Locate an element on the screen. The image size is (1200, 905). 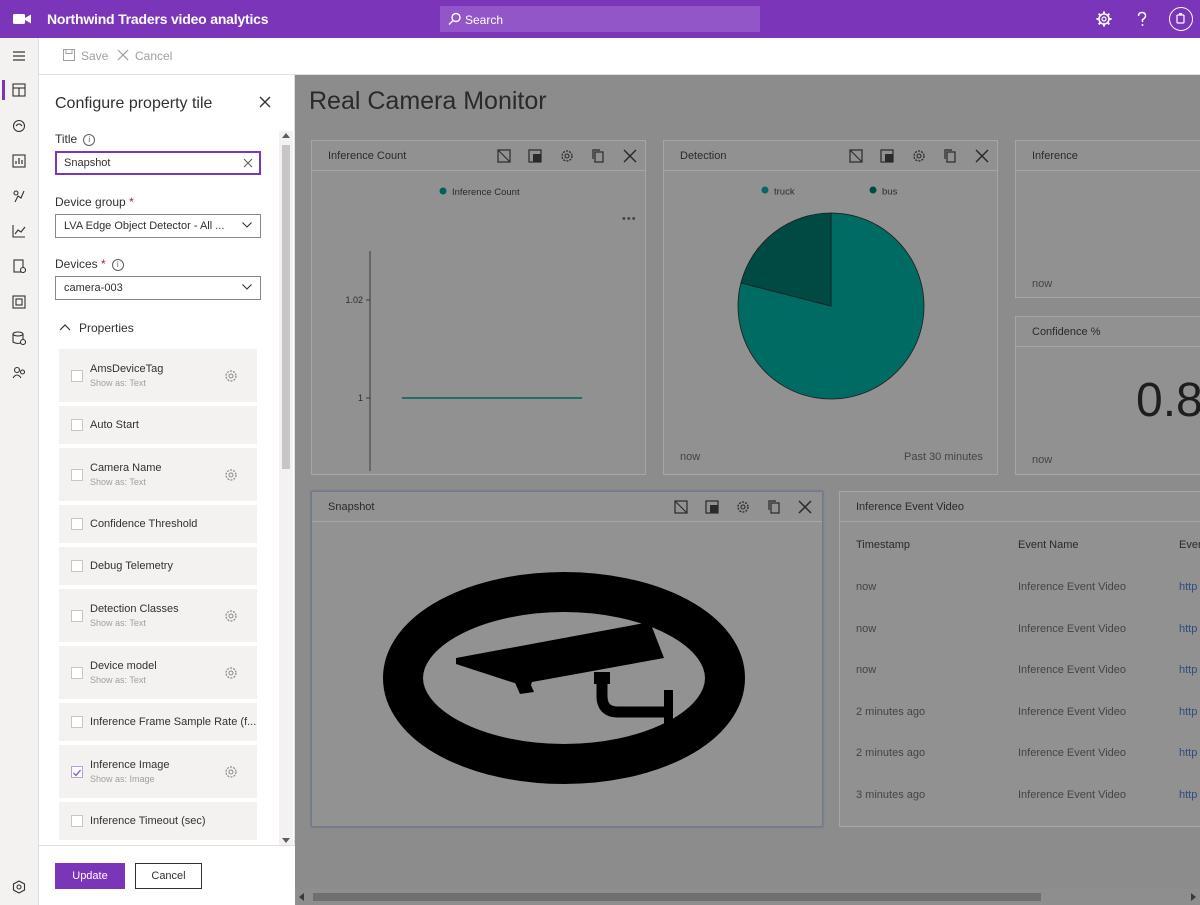
avatar is located at coordinates (1181, 19).